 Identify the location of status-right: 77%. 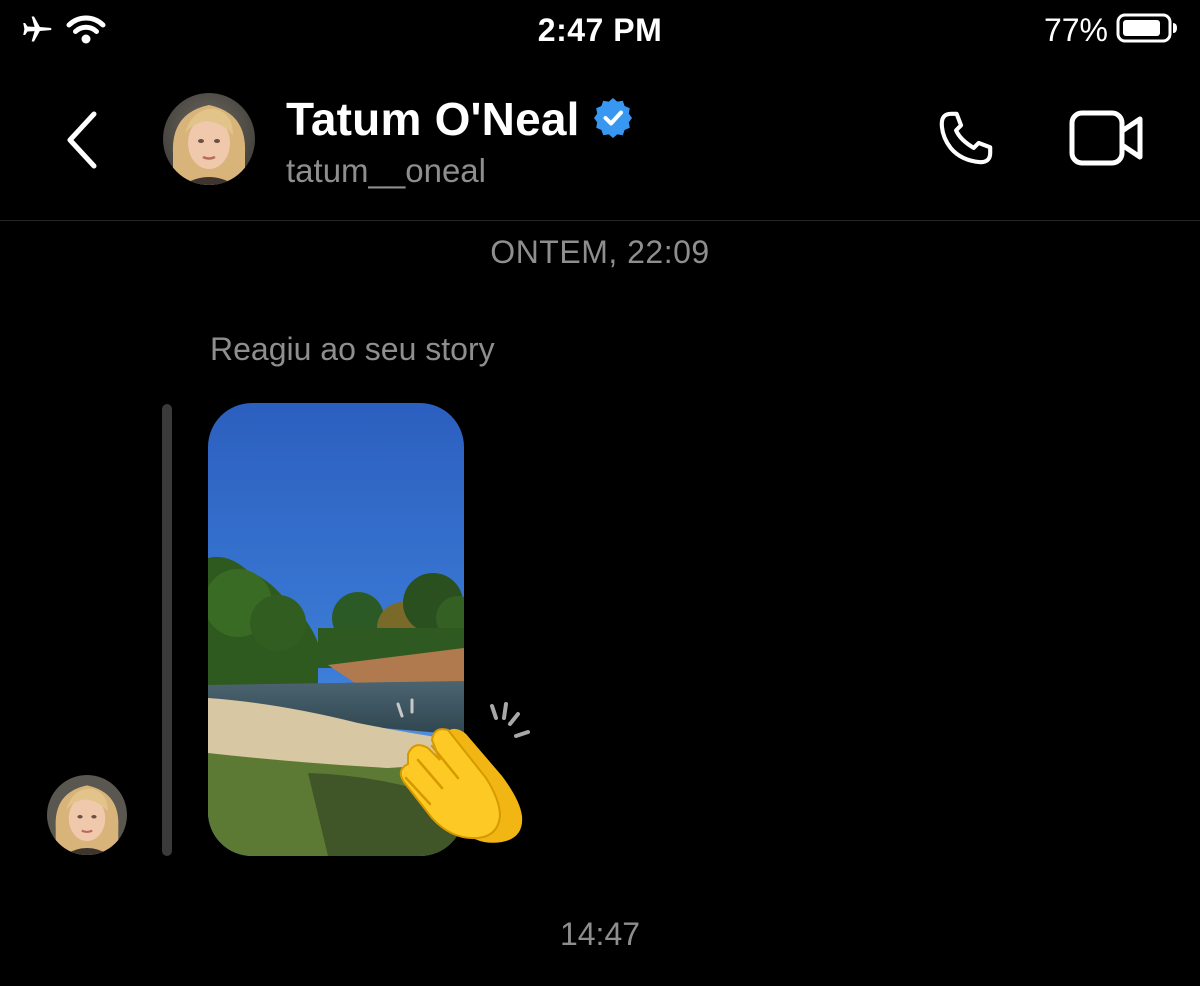
(1111, 30).